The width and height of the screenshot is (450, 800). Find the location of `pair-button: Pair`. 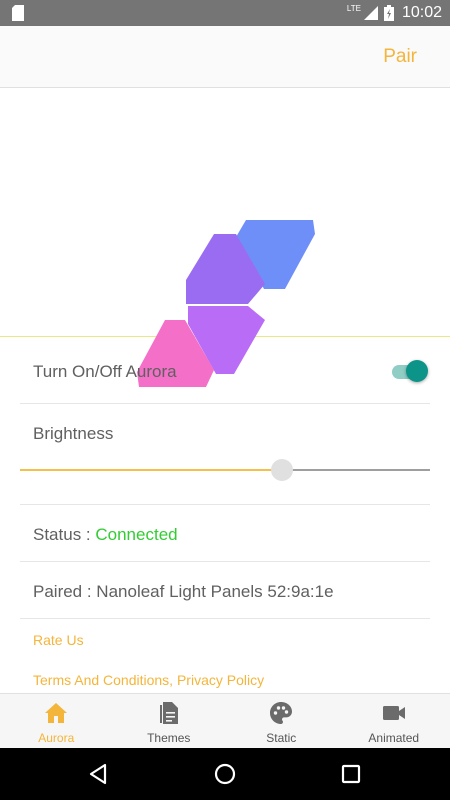

pair-button: Pair is located at coordinates (400, 57).